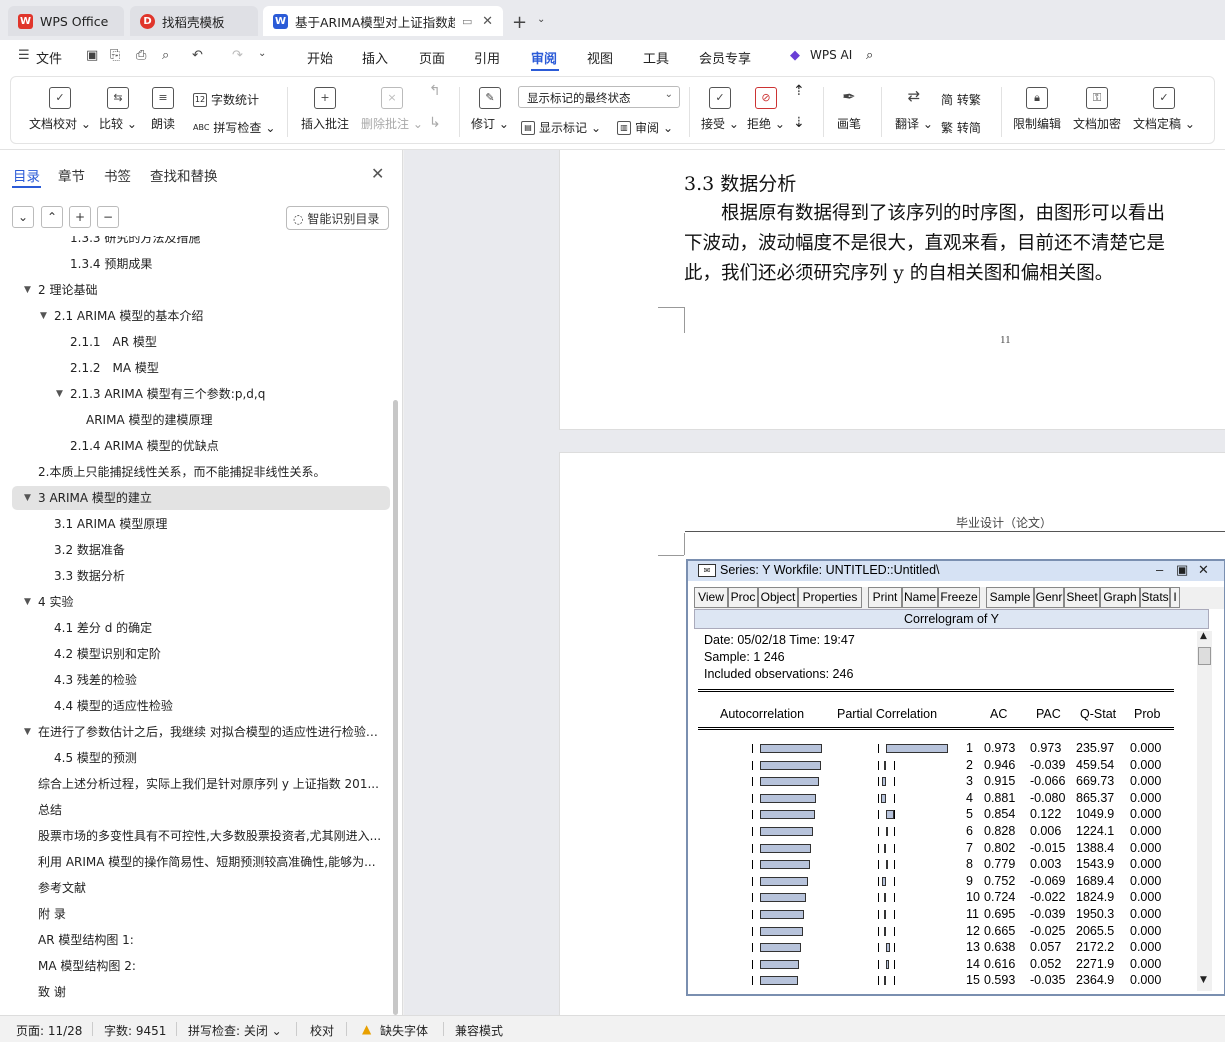 The width and height of the screenshot is (1225, 1042). What do you see at coordinates (108, 217) in the screenshot?
I see `remove-heading-button: −` at bounding box center [108, 217].